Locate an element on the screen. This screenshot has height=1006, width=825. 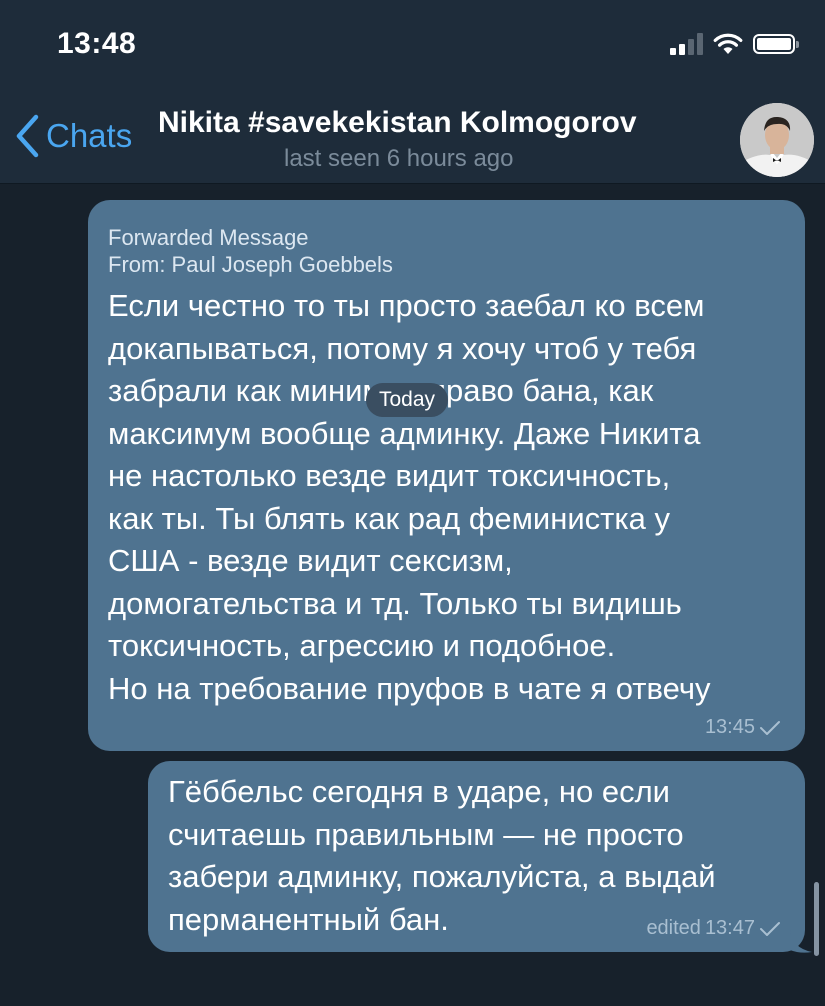
avatar-photo is located at coordinates (777, 140).